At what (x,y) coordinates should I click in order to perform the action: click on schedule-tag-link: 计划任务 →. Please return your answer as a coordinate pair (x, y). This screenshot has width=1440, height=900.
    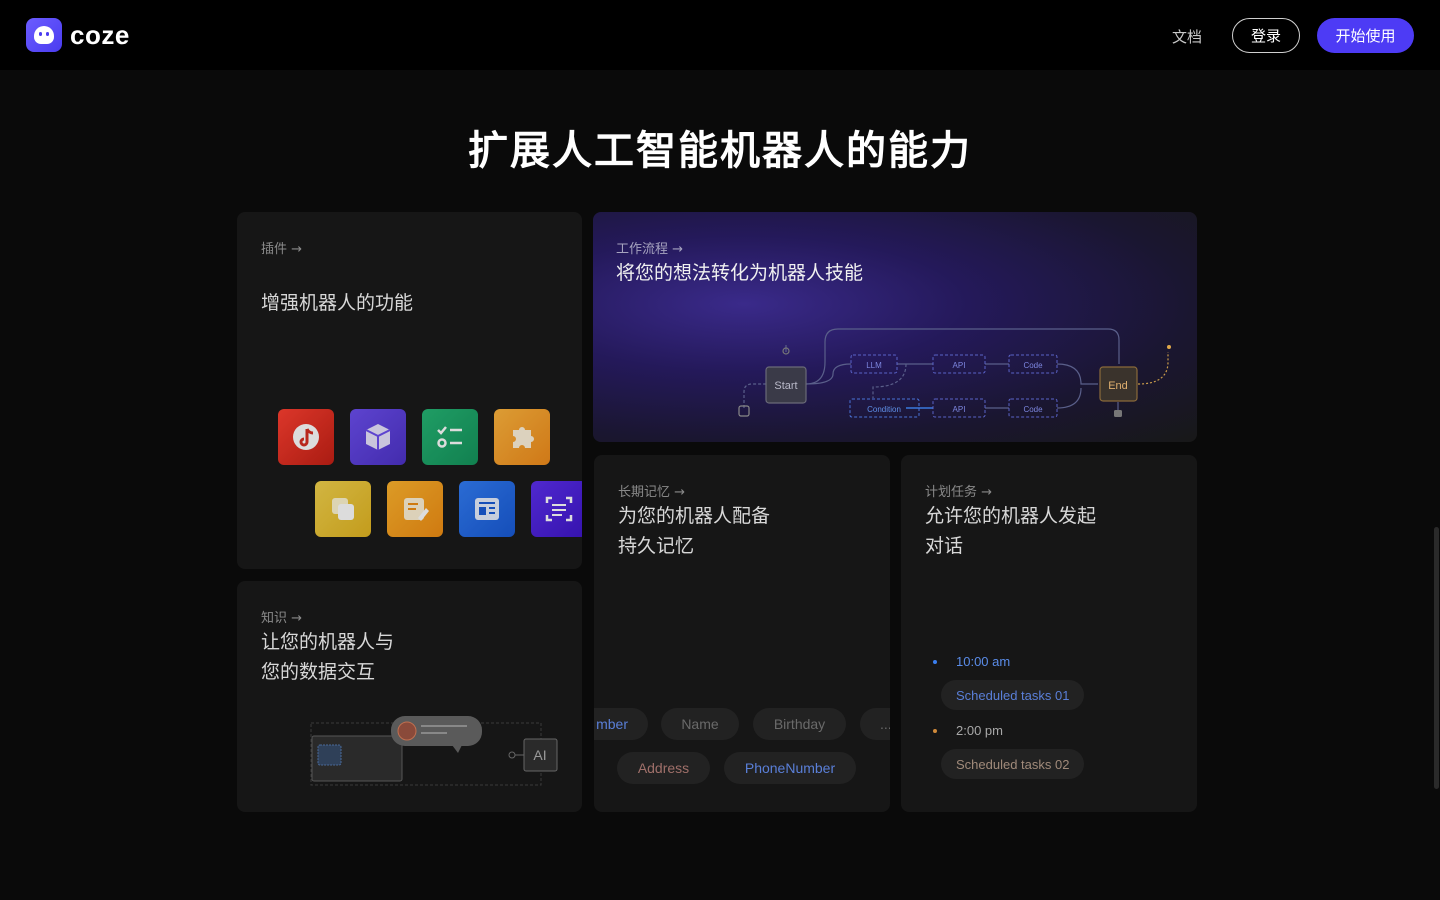
    Looking at the image, I should click on (958, 490).